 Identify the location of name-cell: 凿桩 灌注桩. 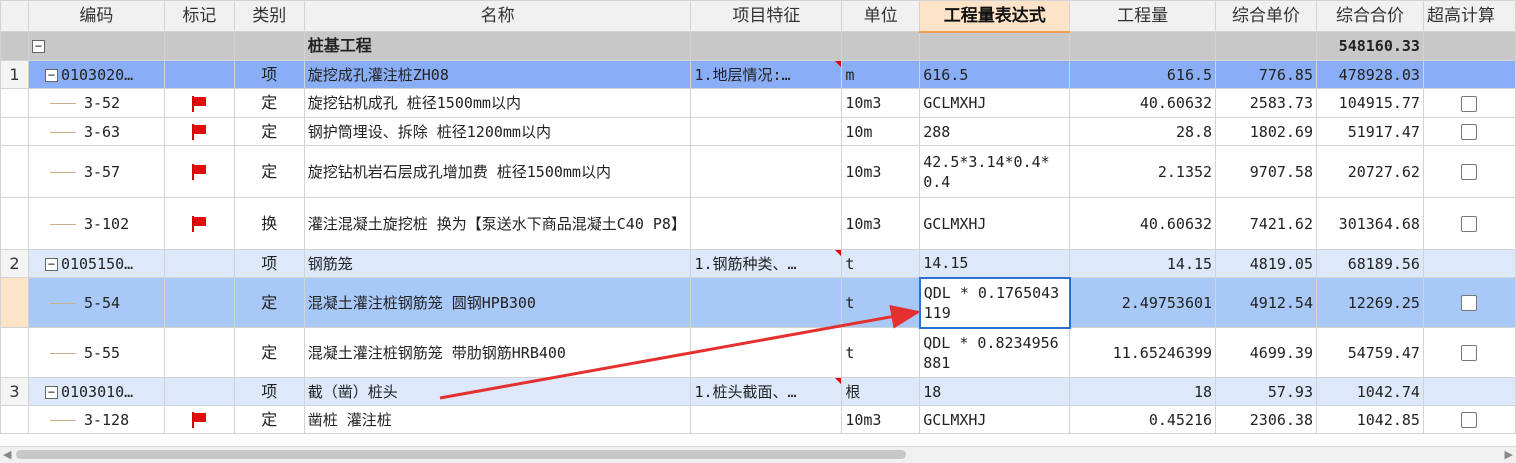
(497, 419).